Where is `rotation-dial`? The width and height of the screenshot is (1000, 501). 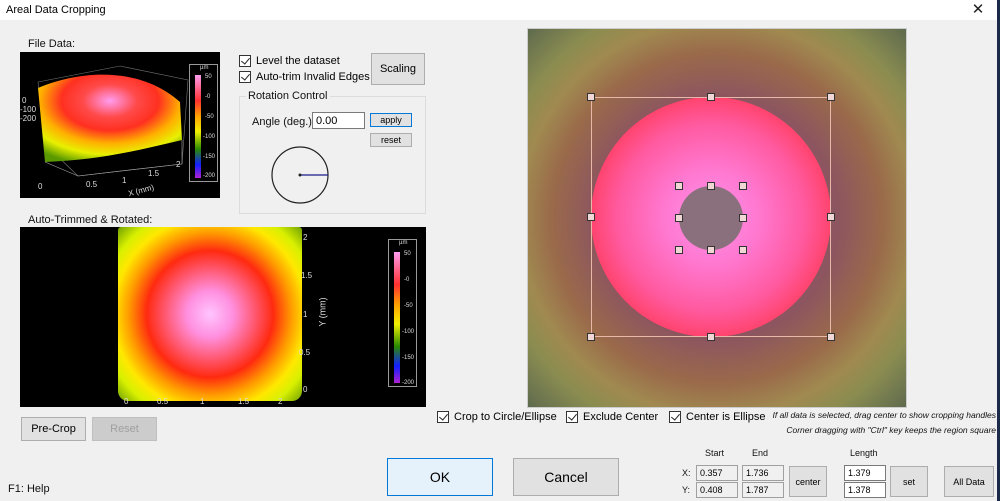
rotation-dial is located at coordinates (300, 175).